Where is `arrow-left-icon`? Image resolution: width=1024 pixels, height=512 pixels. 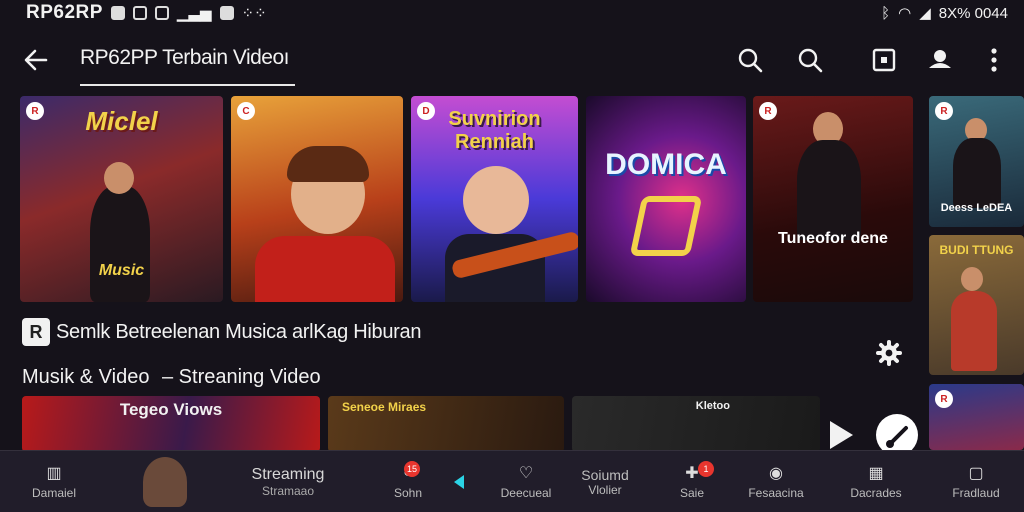
arrow-left-icon is located at coordinates (36, 60).